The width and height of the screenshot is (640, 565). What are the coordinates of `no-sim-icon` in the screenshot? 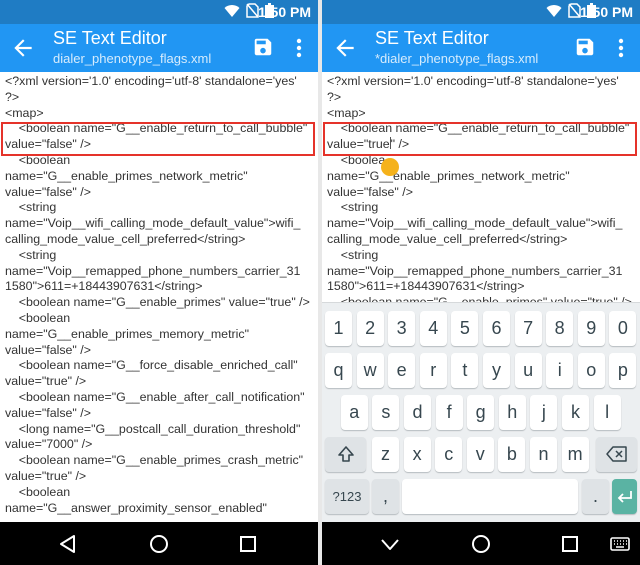 It's located at (252, 10).